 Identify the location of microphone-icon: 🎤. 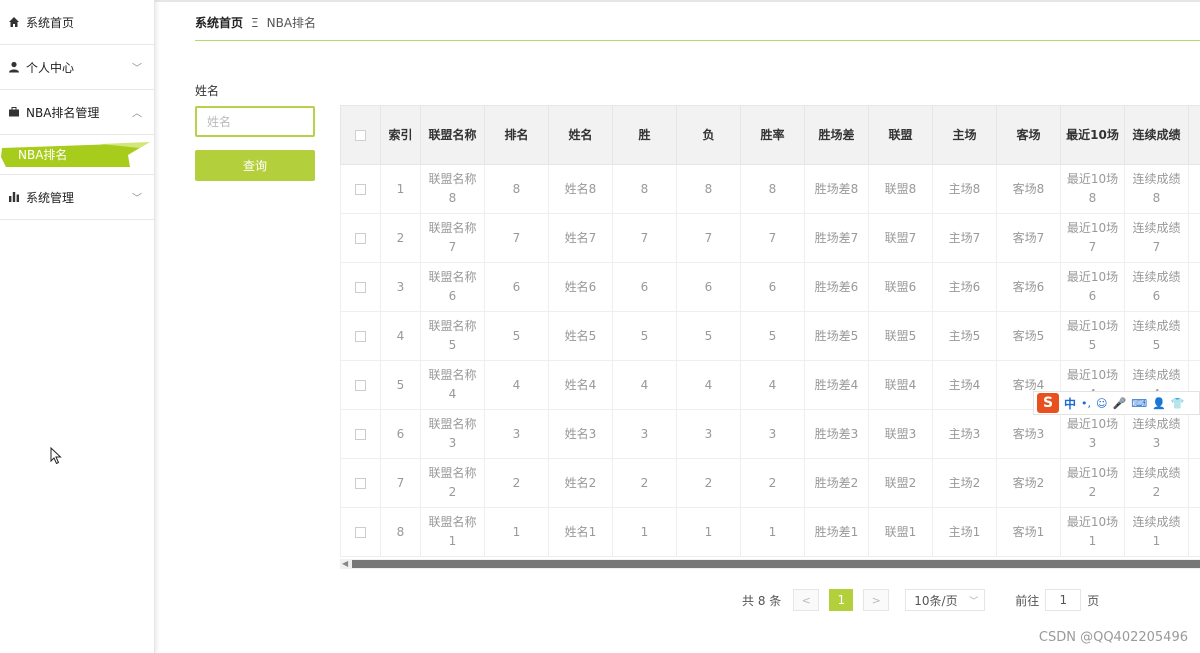
(1119, 403).